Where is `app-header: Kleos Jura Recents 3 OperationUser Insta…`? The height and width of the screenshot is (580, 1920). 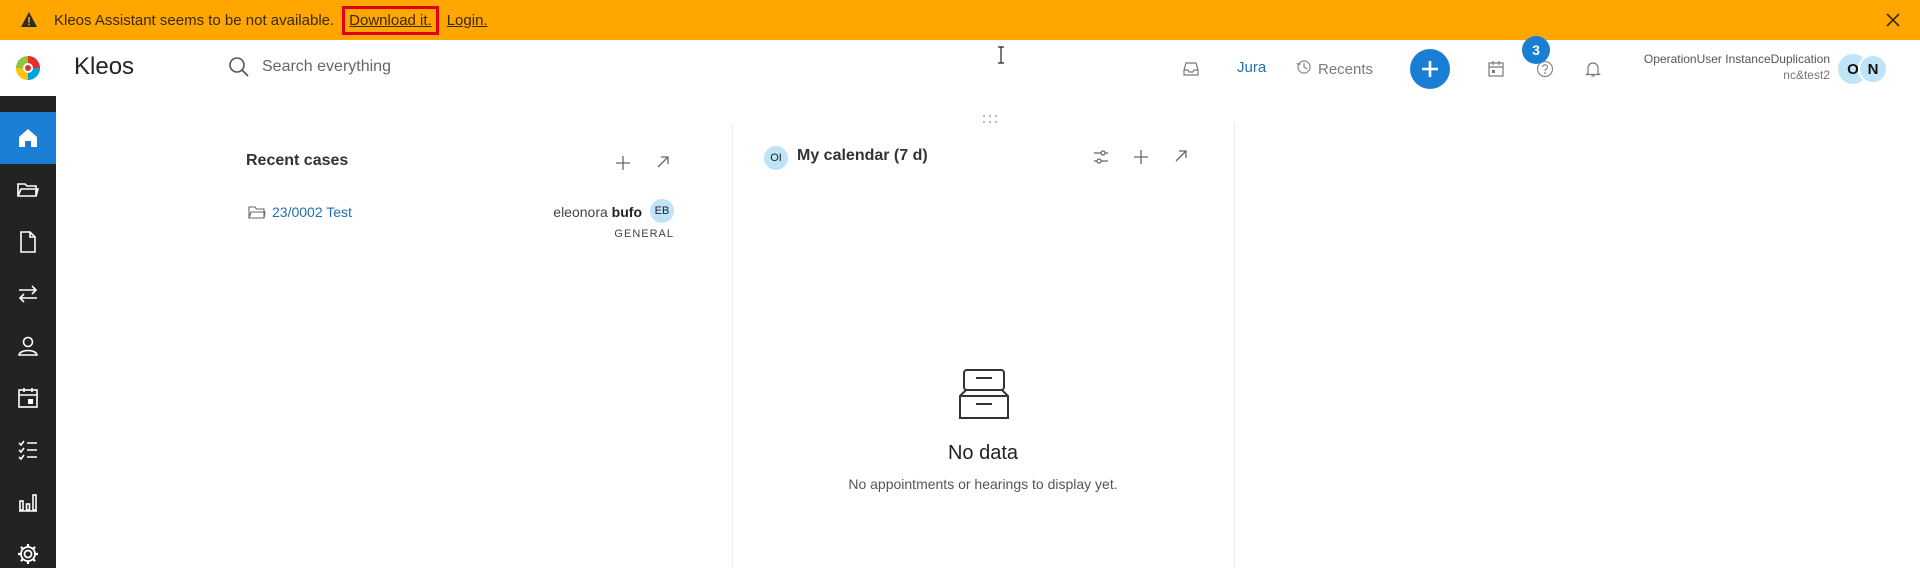
app-header: Kleos Jura Recents 3 OperationUser Insta… is located at coordinates (960, 66).